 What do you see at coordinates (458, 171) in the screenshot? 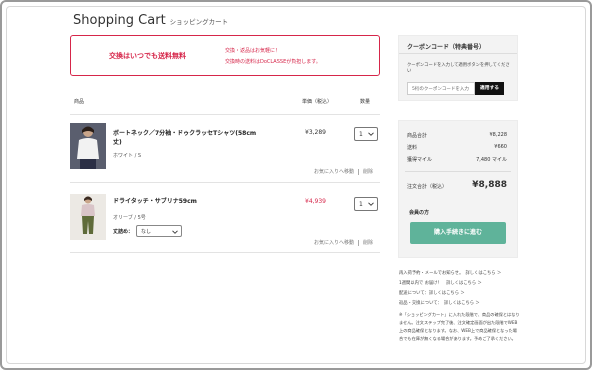
I see `summary-divider` at bounding box center [458, 171].